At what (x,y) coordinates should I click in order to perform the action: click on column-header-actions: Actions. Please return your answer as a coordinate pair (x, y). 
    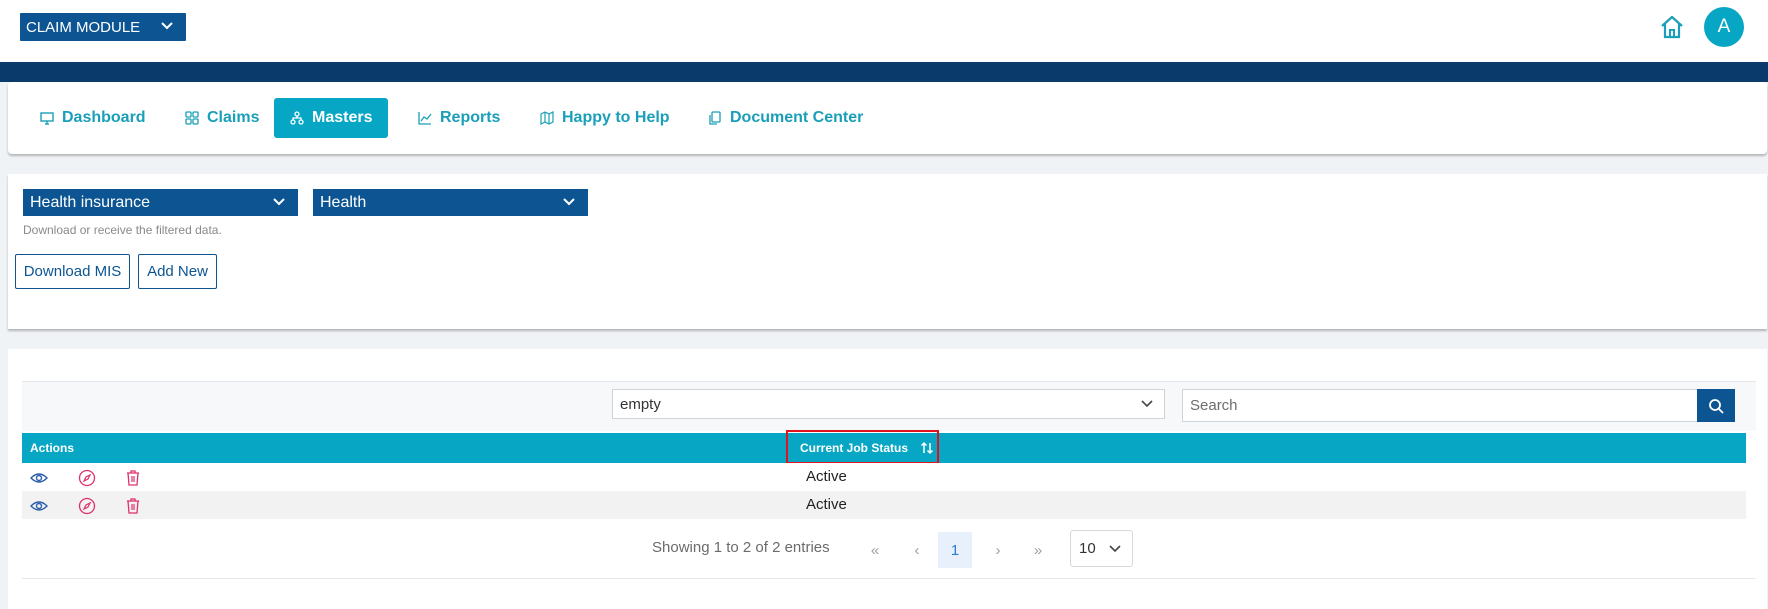
    Looking at the image, I should click on (52, 448).